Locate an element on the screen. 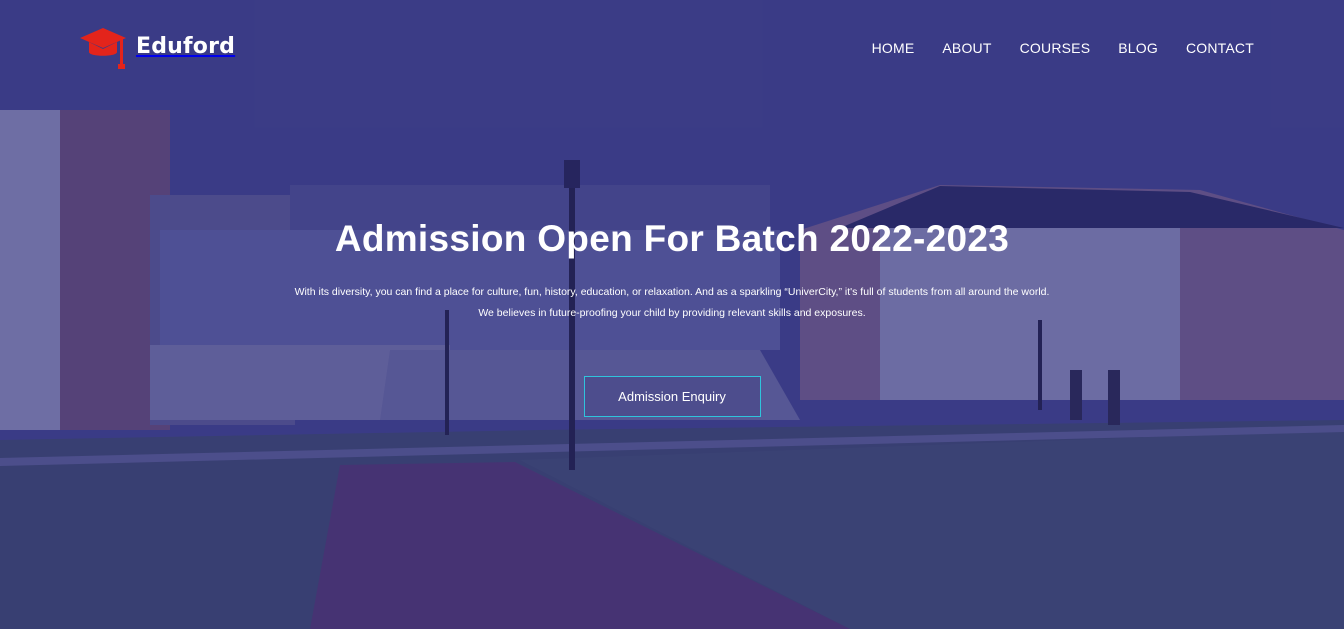 Image resolution: width=1344 pixels, height=629 pixels. nav-link-courses: COURSES is located at coordinates (1055, 48).